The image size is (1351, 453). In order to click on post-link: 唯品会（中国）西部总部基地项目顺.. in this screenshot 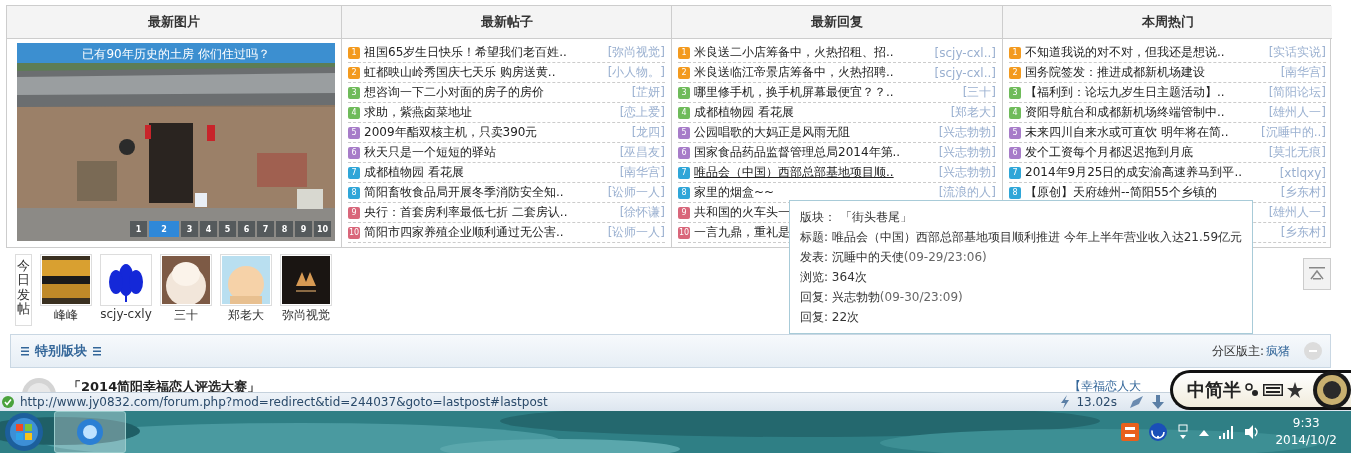, I will do `click(794, 172)`.